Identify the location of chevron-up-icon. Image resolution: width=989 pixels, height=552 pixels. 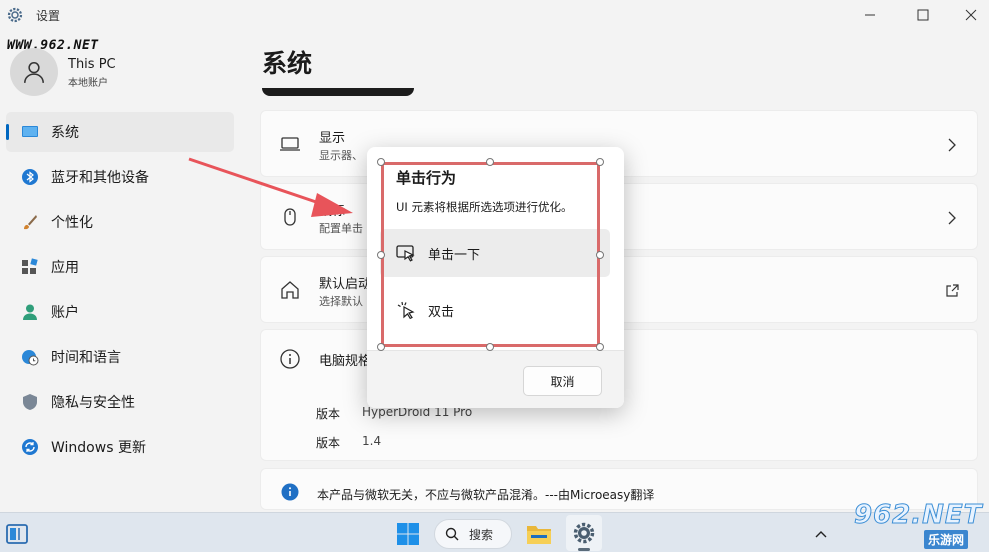
(821, 533).